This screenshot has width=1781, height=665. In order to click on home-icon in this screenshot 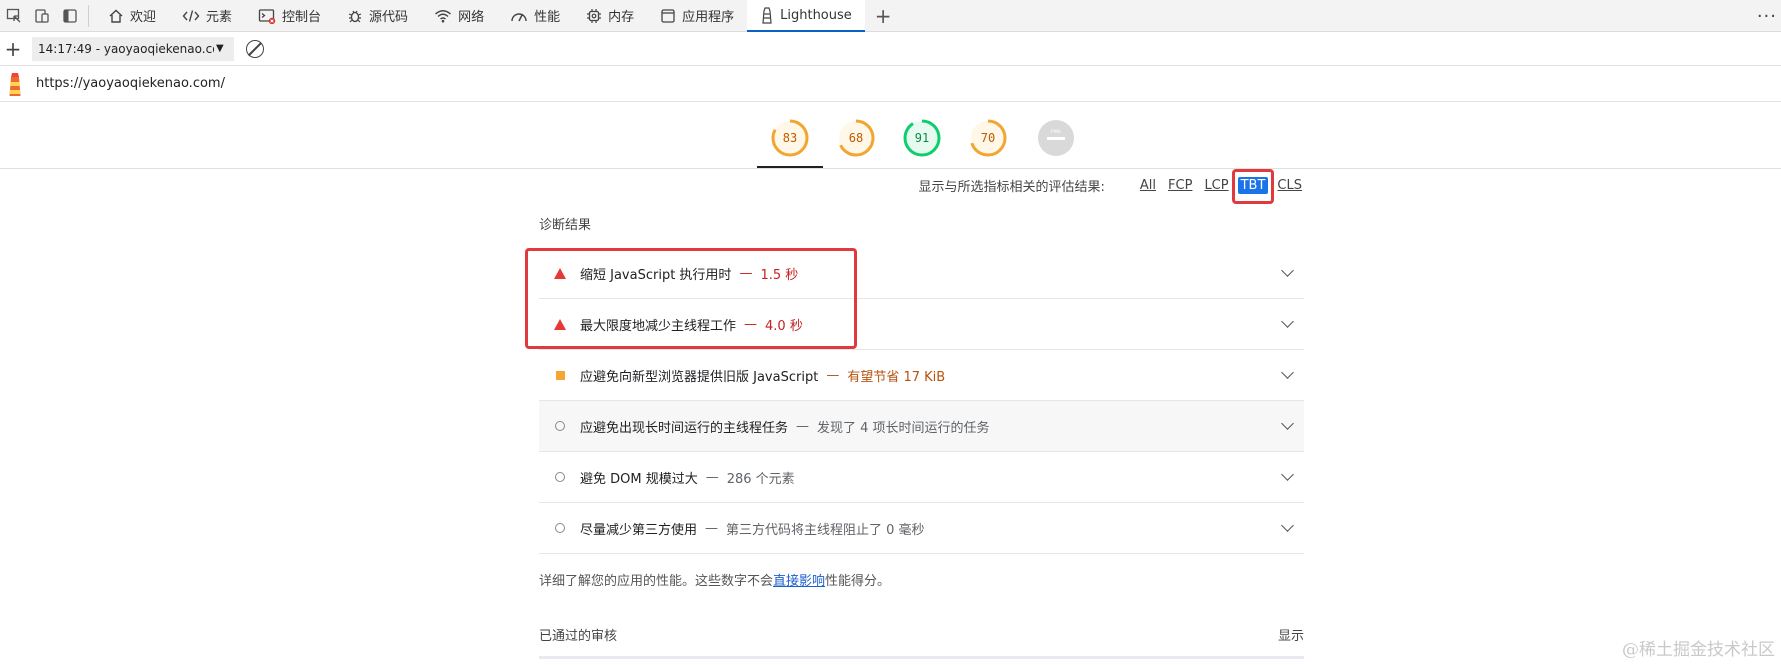, I will do `click(116, 16)`.